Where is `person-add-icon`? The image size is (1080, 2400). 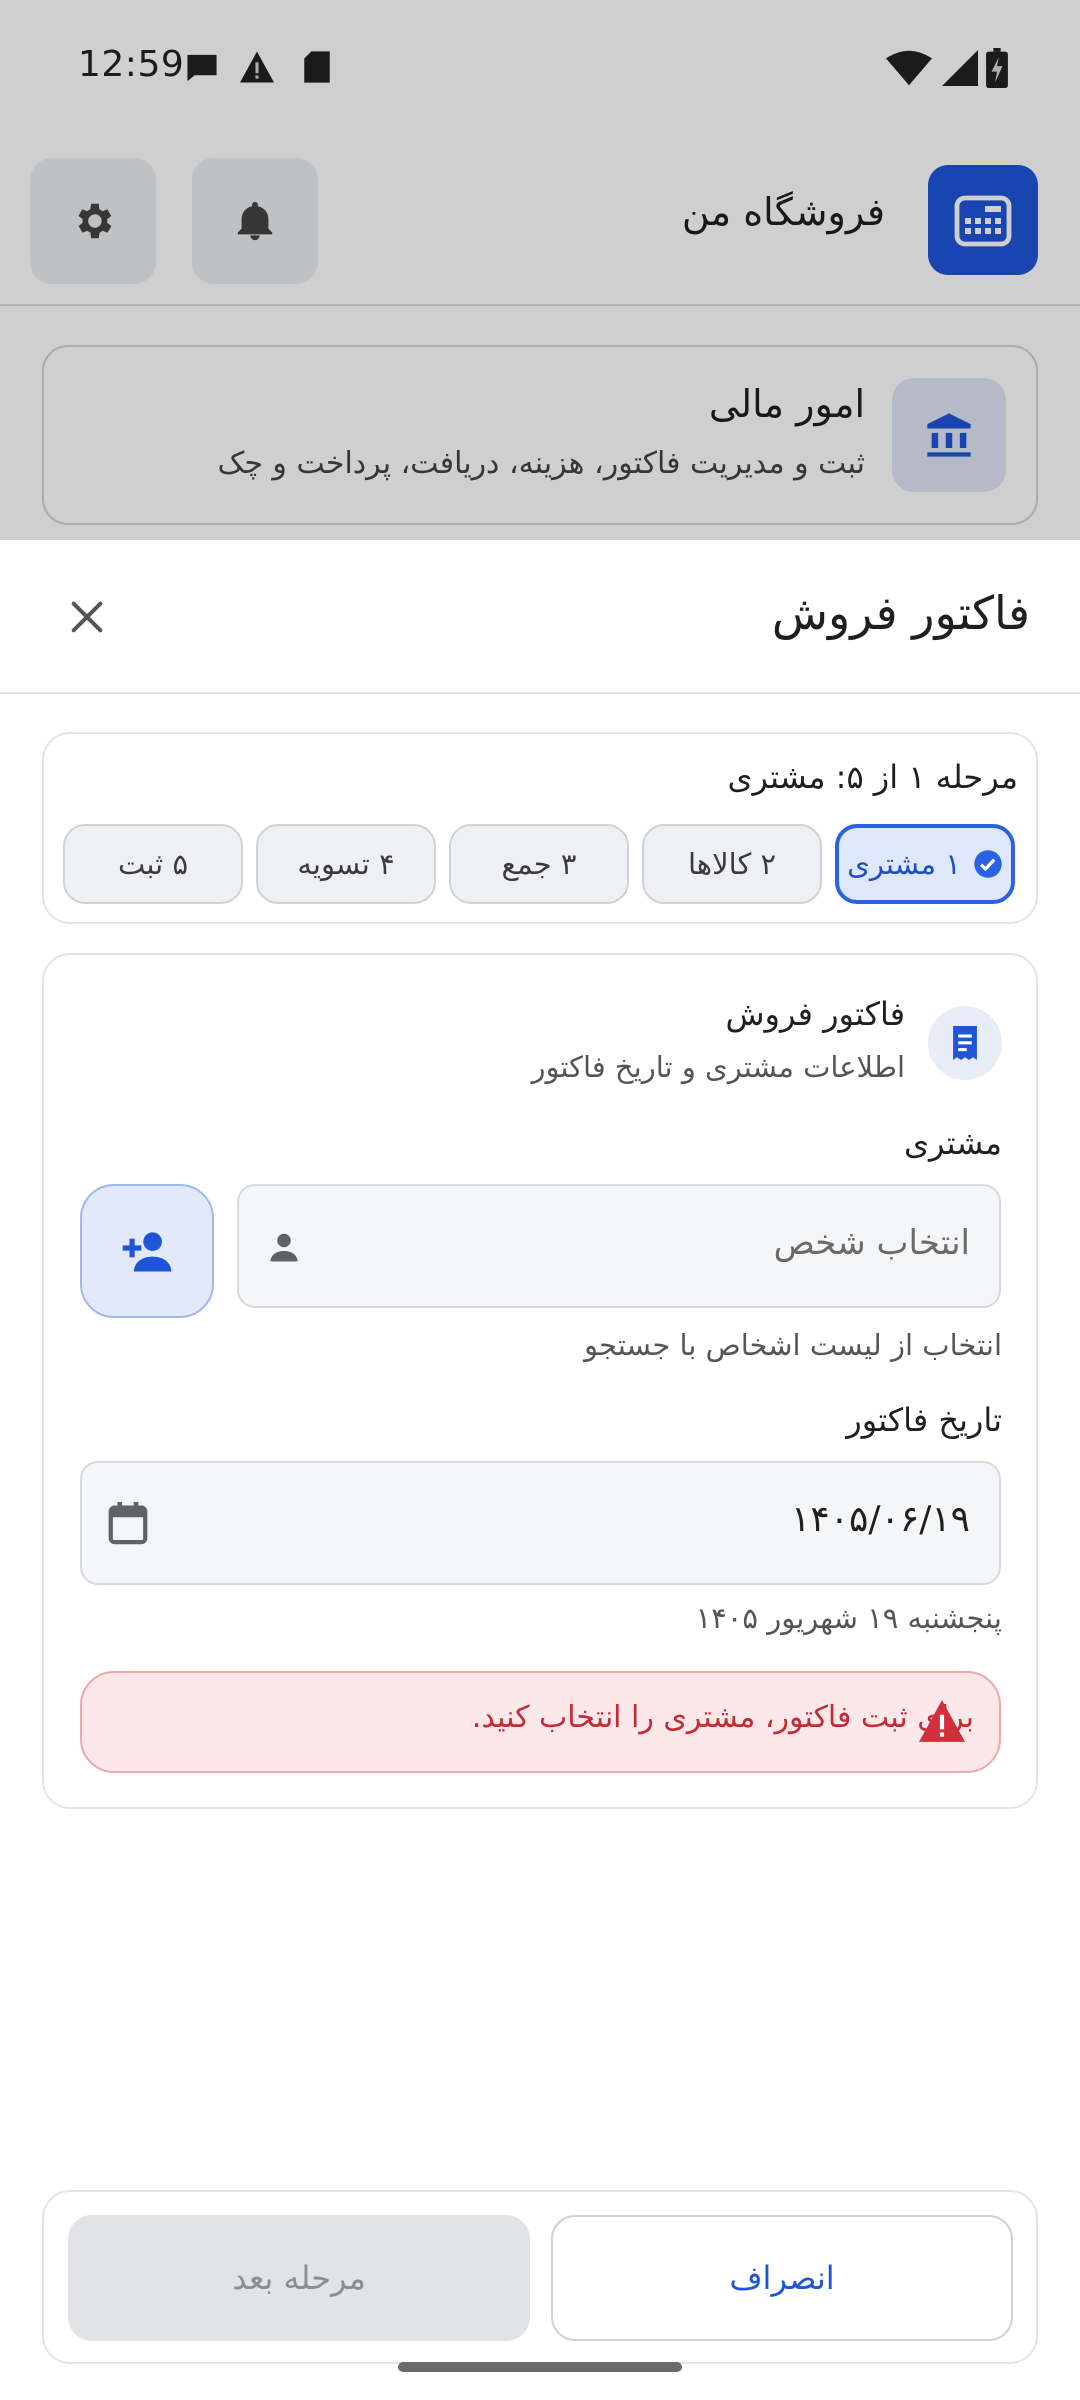 person-add-icon is located at coordinates (147, 1251).